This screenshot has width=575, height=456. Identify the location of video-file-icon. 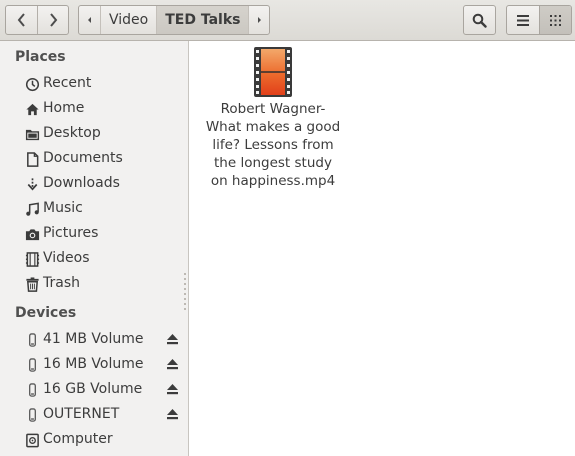
(273, 72).